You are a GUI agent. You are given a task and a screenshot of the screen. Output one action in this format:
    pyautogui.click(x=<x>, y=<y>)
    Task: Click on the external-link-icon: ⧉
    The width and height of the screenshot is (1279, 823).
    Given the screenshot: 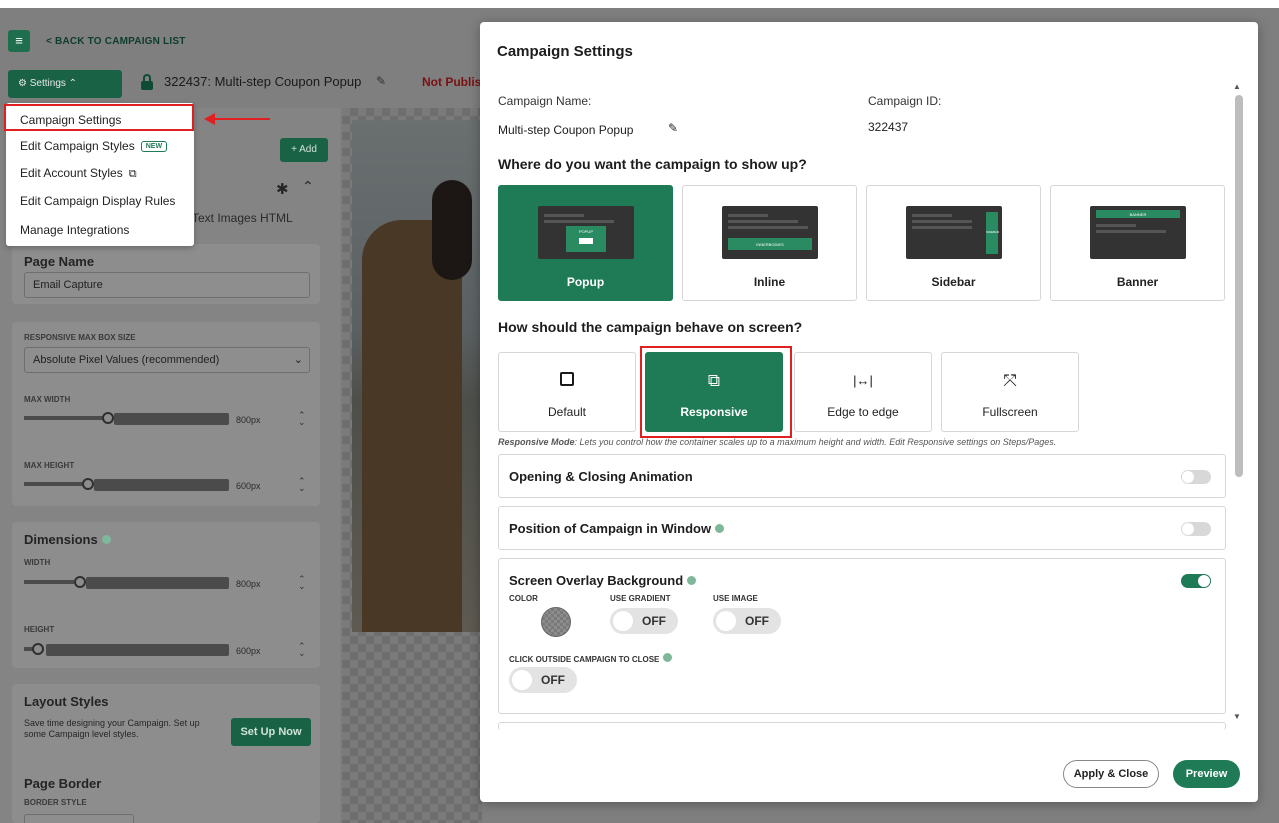 What is the action you would take?
    pyautogui.click(x=132, y=174)
    